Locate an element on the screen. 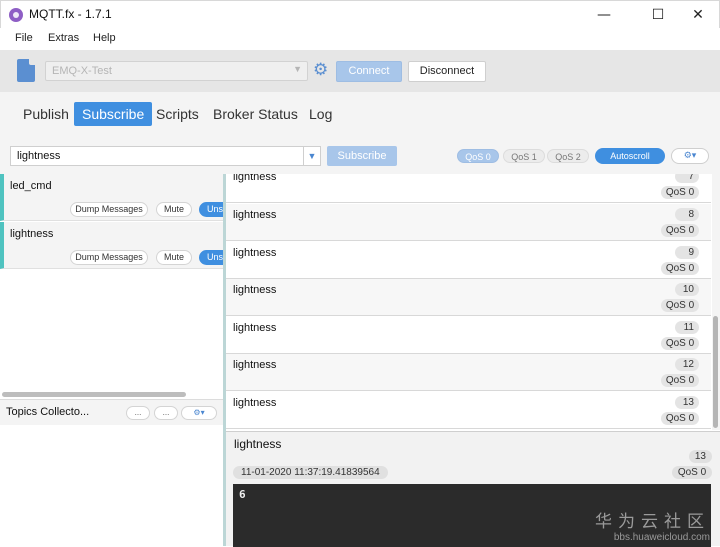 The width and height of the screenshot is (720, 547). message-number: 7 is located at coordinates (687, 178).